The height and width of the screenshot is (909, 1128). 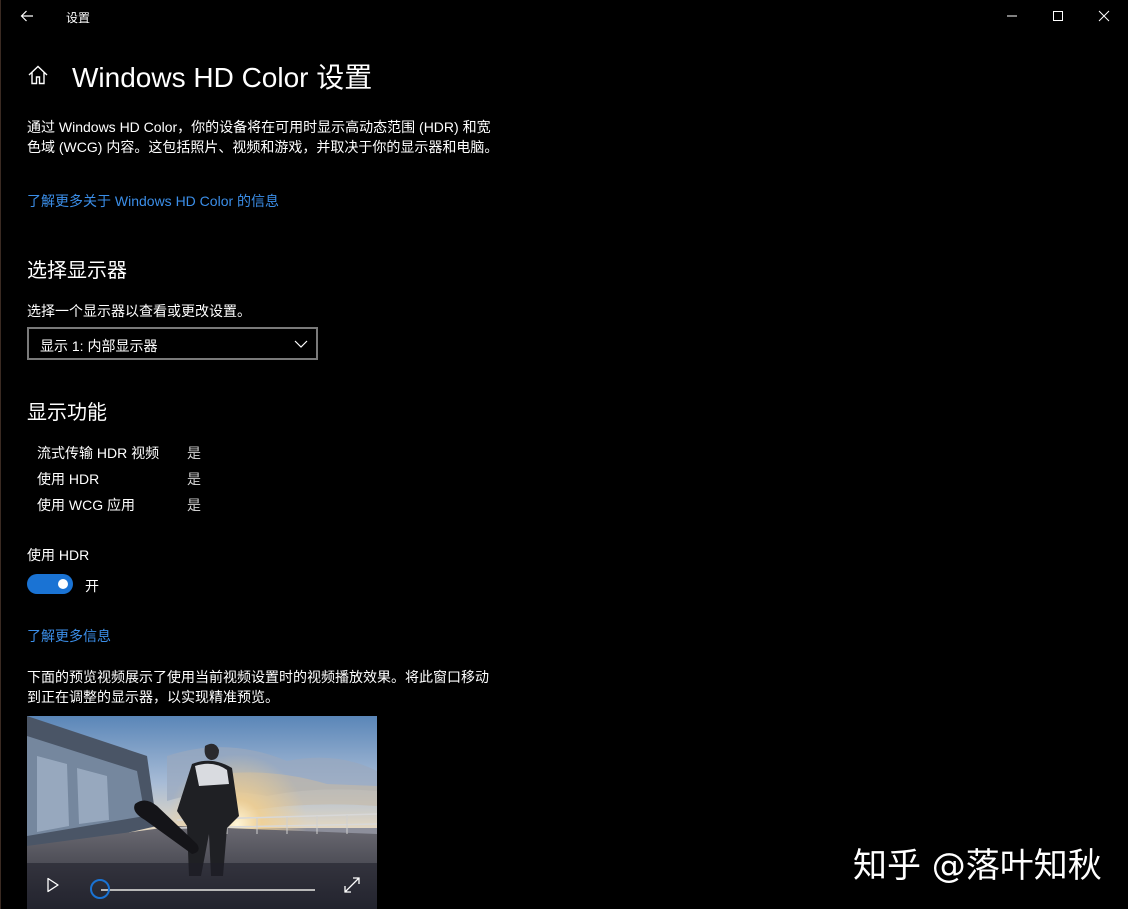 I want to click on back-arrow-icon, so click(x=26, y=16).